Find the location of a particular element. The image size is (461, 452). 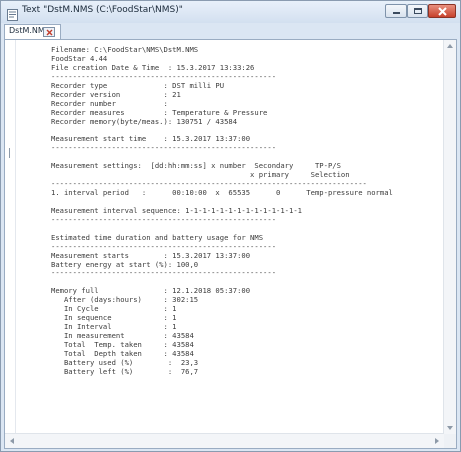

scrollbar-corner is located at coordinates (450, 441).